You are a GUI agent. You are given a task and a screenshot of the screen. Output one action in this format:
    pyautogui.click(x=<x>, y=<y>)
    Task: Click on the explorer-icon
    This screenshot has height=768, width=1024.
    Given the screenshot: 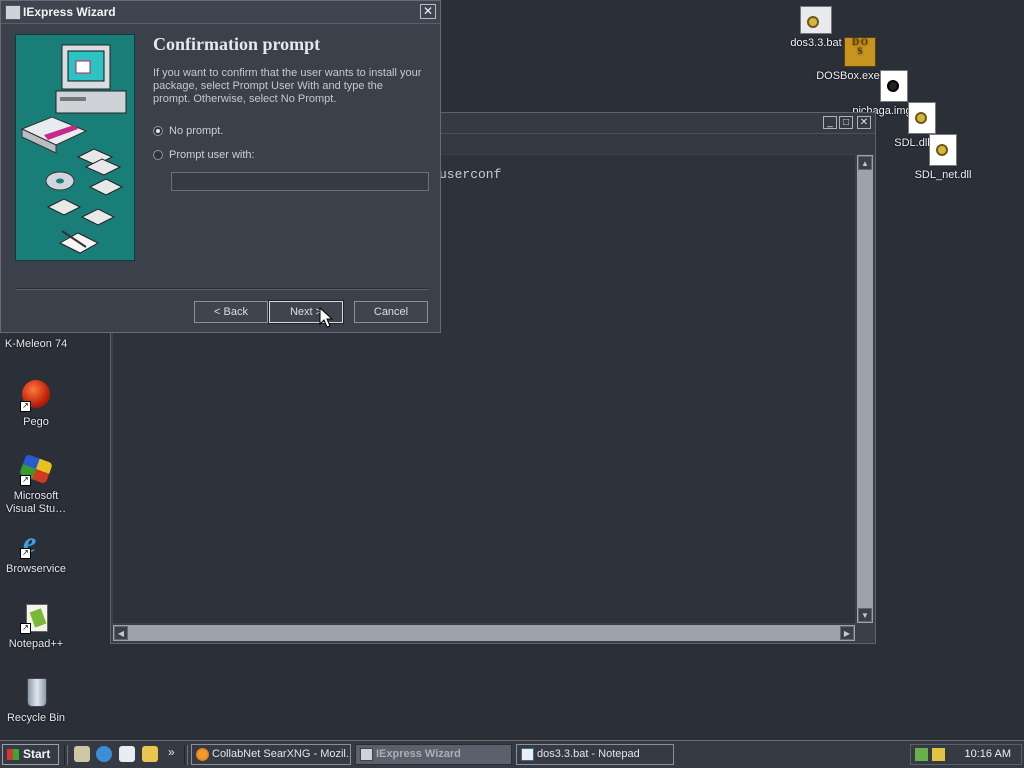 What is the action you would take?
    pyautogui.click(x=150, y=754)
    